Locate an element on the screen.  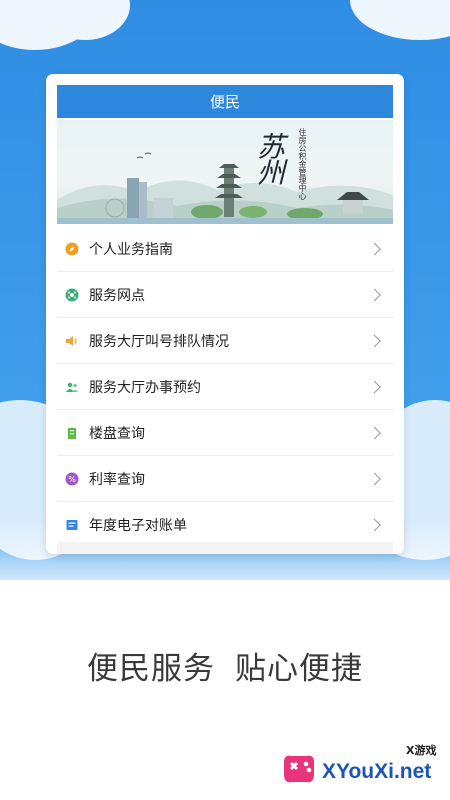
city-skyline-illustration is located at coordinates (225, 188).